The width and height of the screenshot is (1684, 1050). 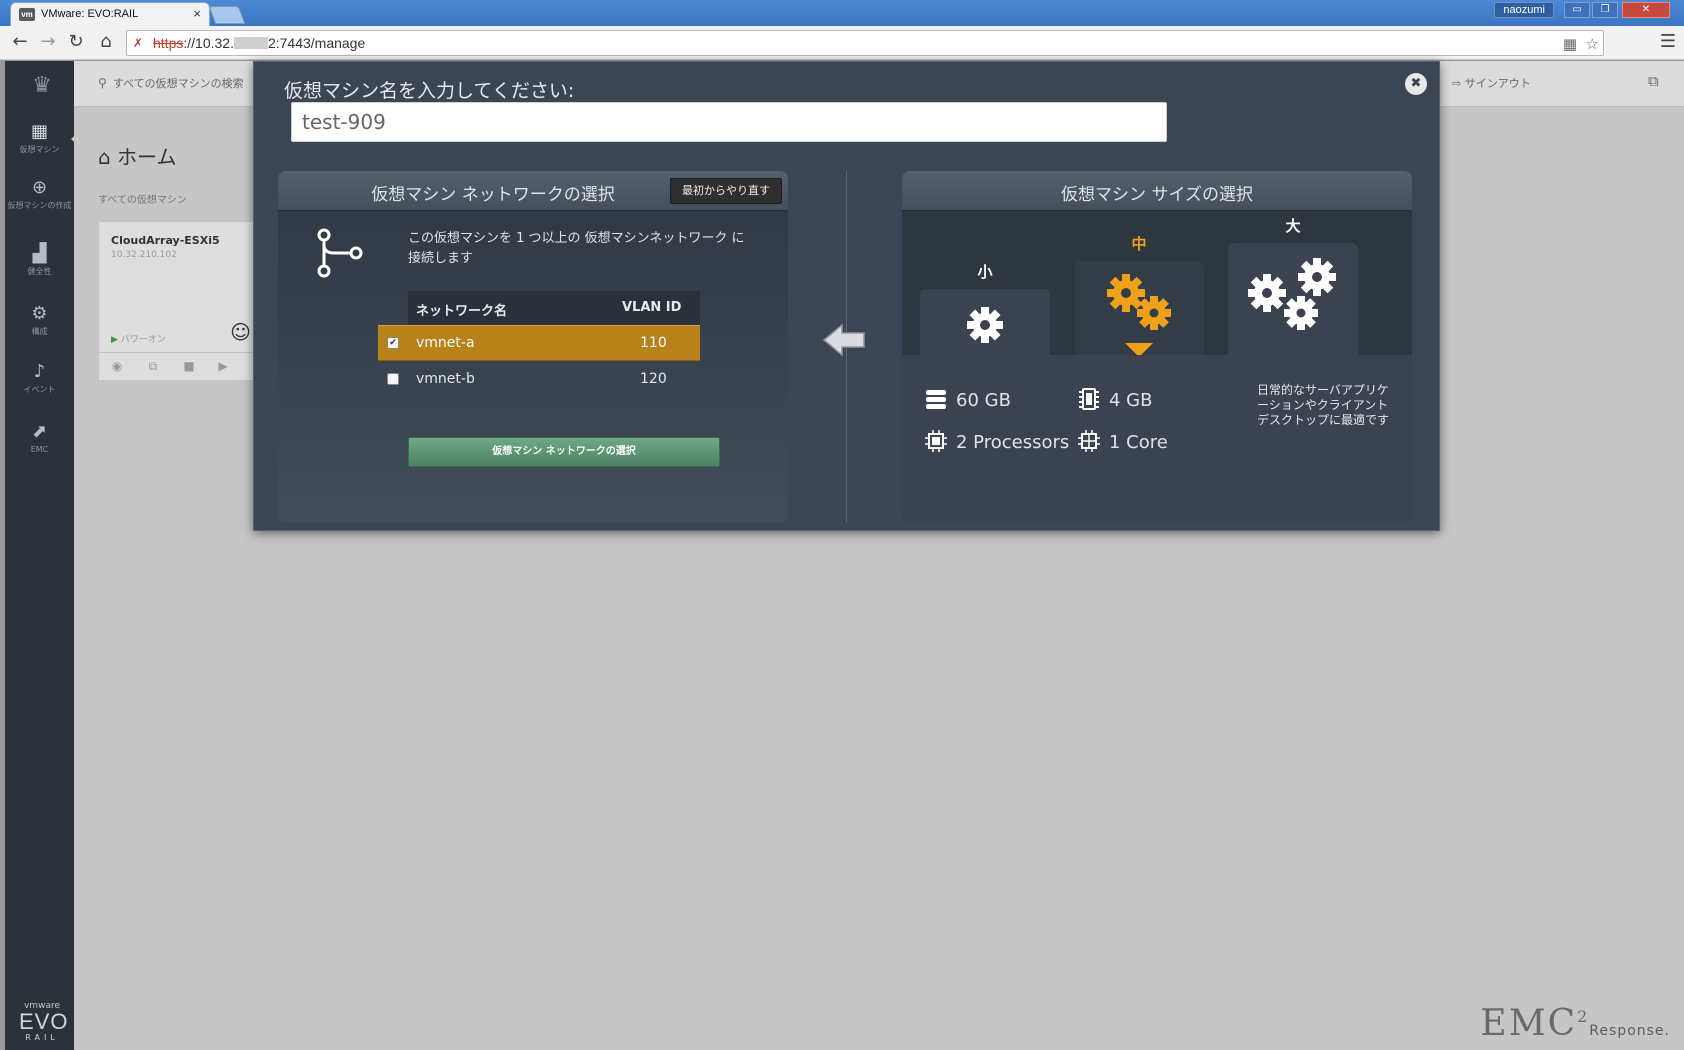 I want to click on page-title: ⌂ ホーム, so click(x=137, y=155).